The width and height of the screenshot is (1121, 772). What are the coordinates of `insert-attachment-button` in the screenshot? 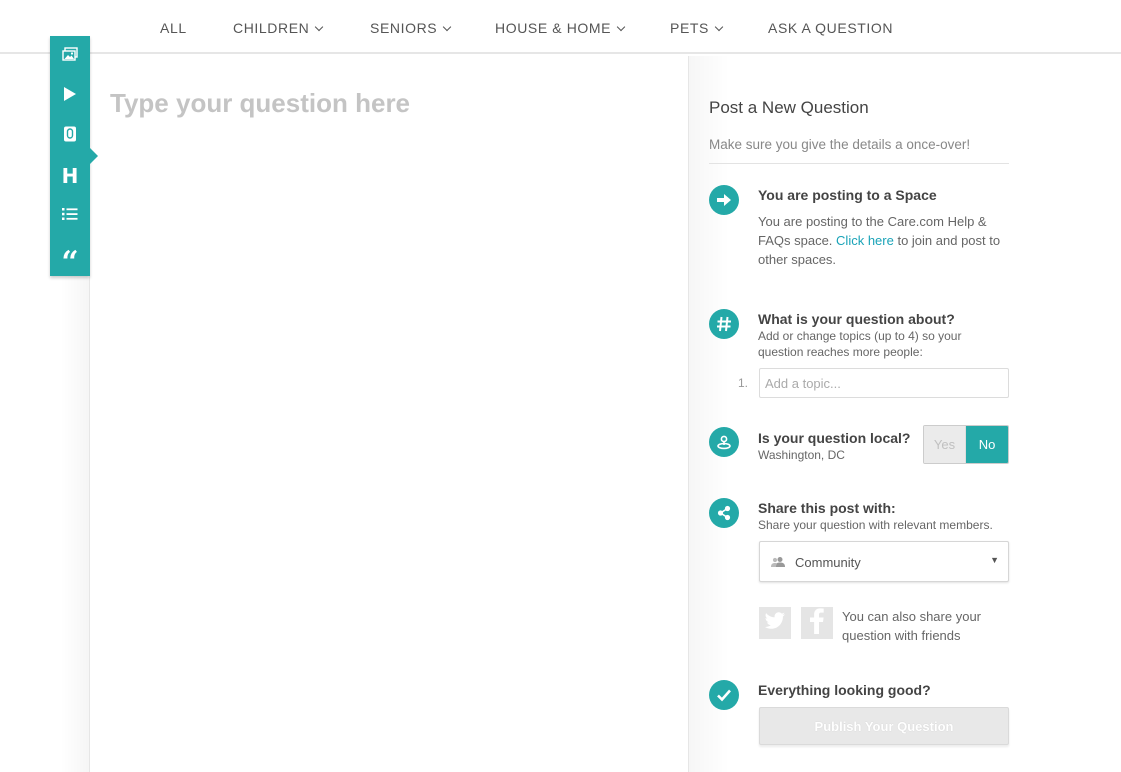 It's located at (70, 136).